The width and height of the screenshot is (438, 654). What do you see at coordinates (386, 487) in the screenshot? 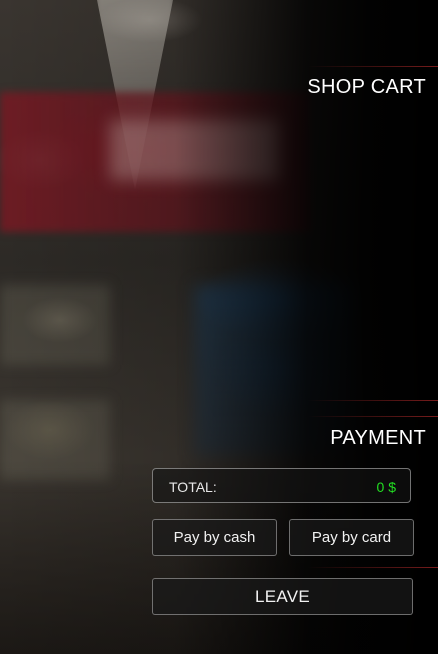
I see `total-amount: 0 $` at bounding box center [386, 487].